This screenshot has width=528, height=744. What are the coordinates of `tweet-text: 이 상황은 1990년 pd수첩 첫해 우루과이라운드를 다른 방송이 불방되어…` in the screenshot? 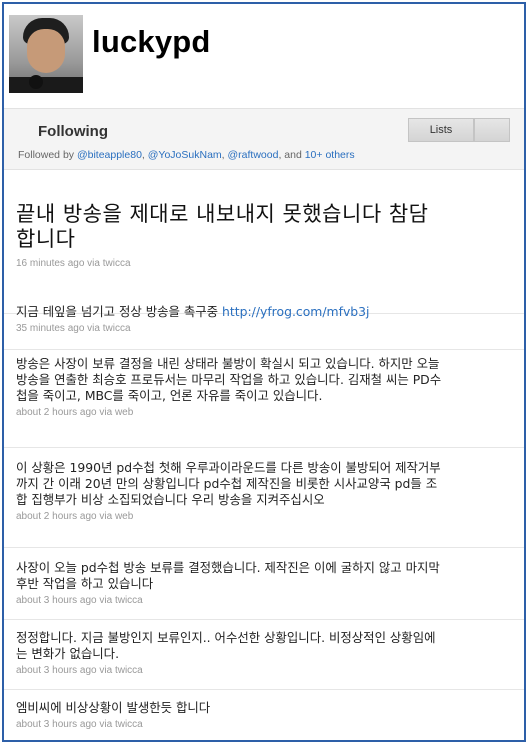 It's located at (228, 483).